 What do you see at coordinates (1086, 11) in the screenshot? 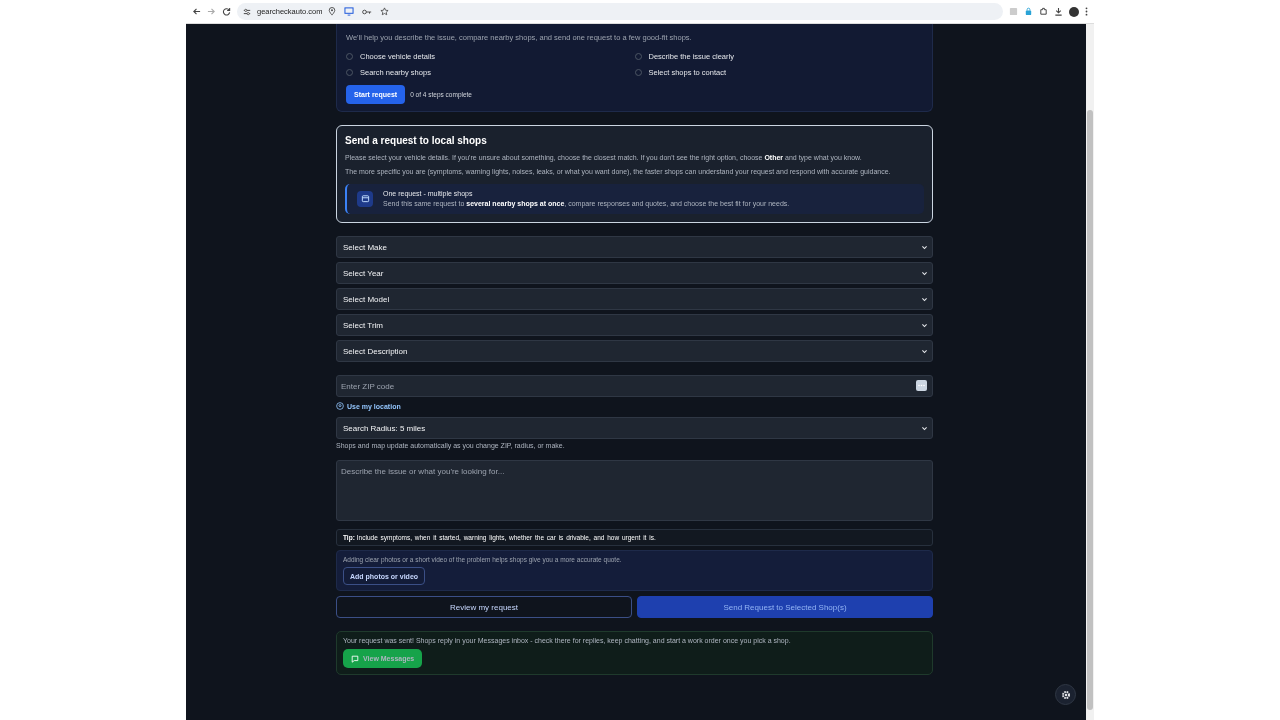
I see `menu-icon` at bounding box center [1086, 11].